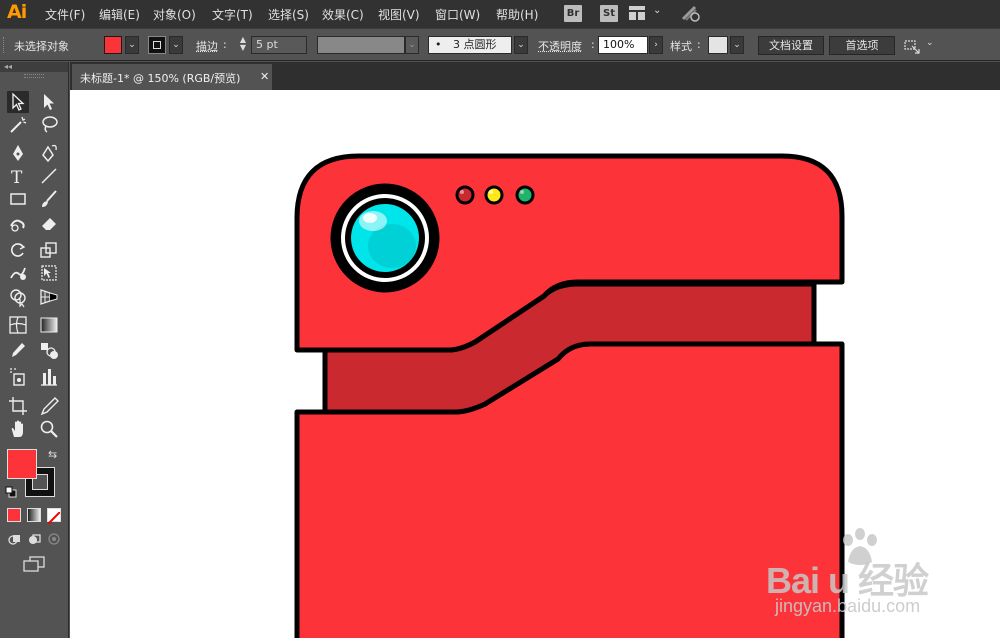 This screenshot has width=1000, height=638. I want to click on opacity-label: 不透明度, so click(560, 46).